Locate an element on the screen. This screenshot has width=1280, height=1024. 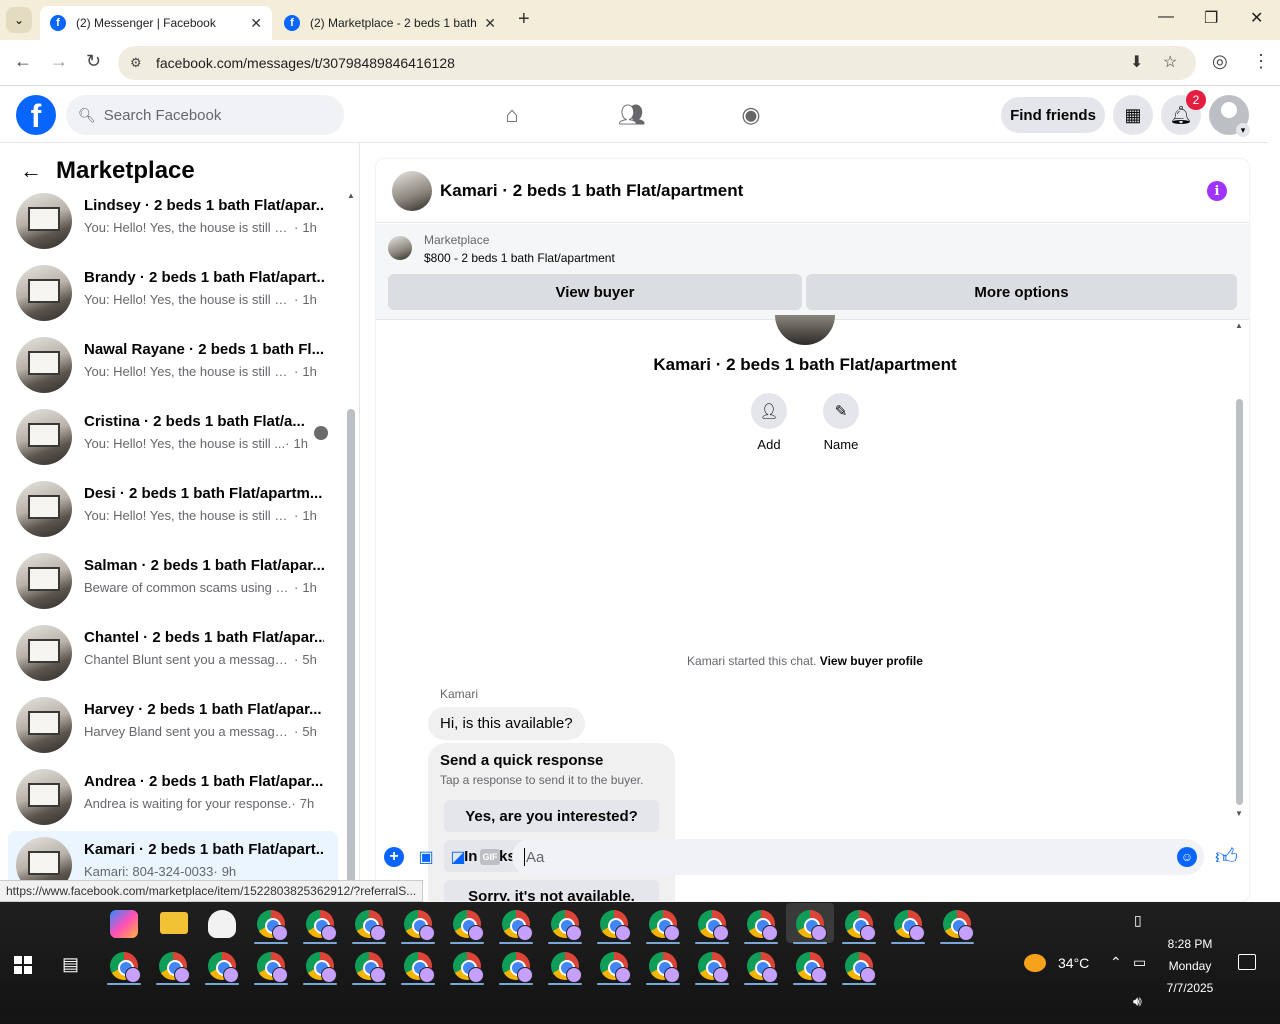
conversation-list-scrollbar: ▲ is located at coordinates (351, 541).